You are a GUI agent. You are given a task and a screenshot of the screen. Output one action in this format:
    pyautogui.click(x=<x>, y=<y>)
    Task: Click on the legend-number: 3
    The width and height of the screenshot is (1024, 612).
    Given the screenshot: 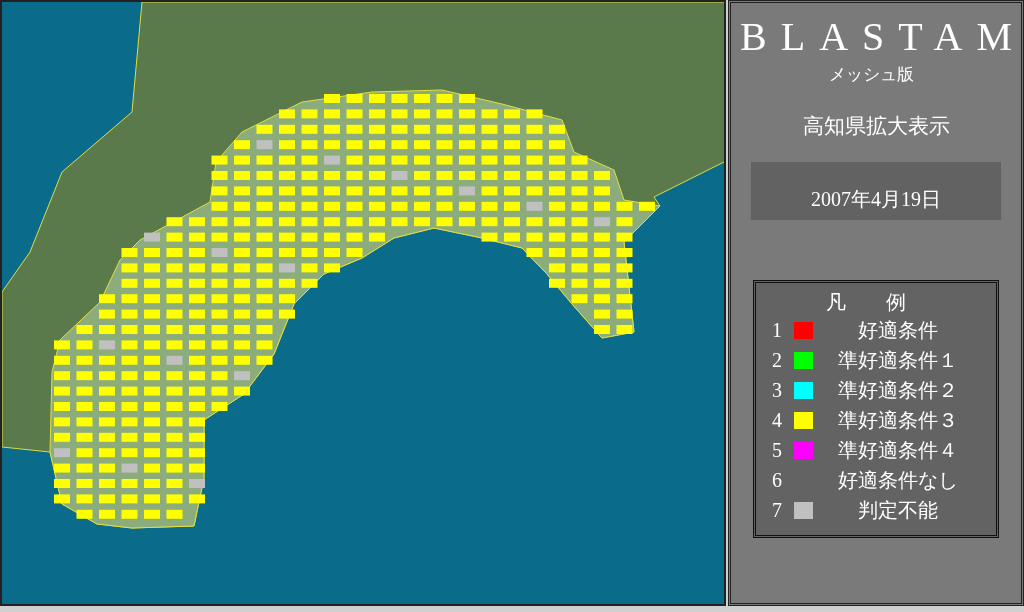 What is the action you would take?
    pyautogui.click(x=777, y=390)
    